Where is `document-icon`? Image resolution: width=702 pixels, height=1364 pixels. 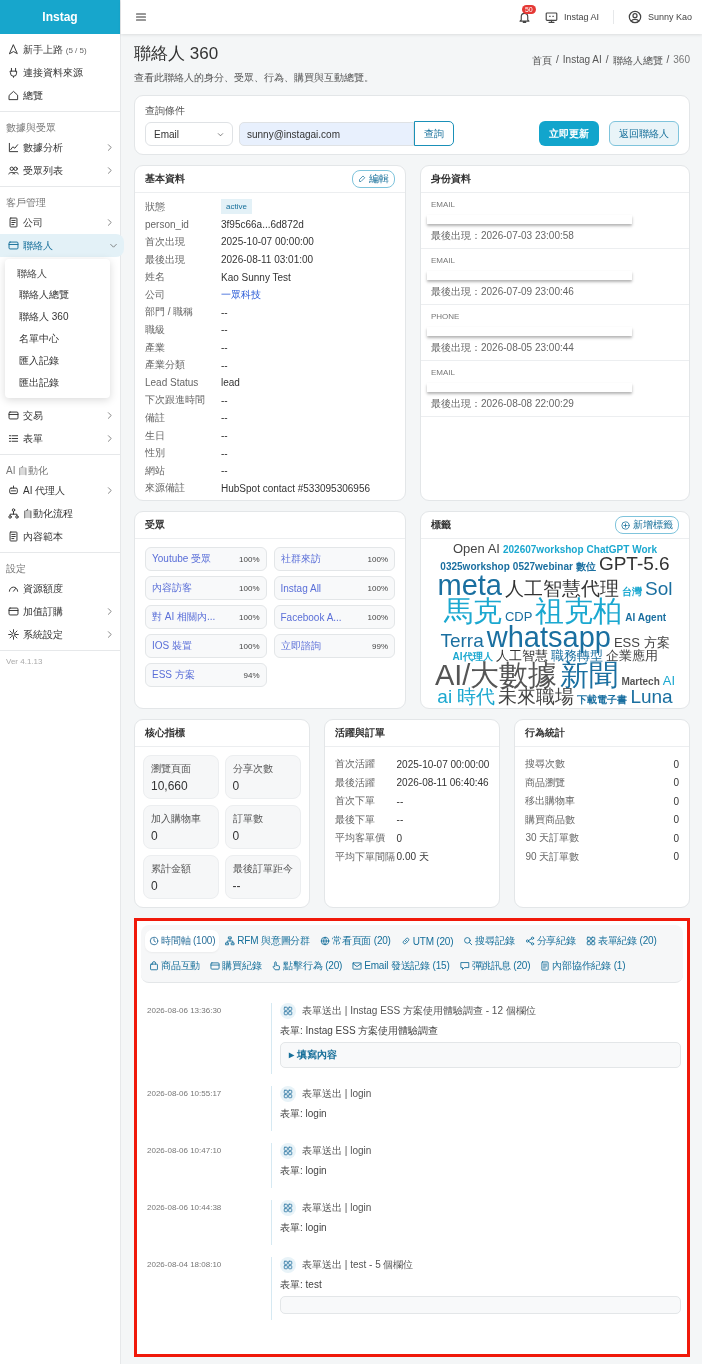 document-icon is located at coordinates (13, 536).